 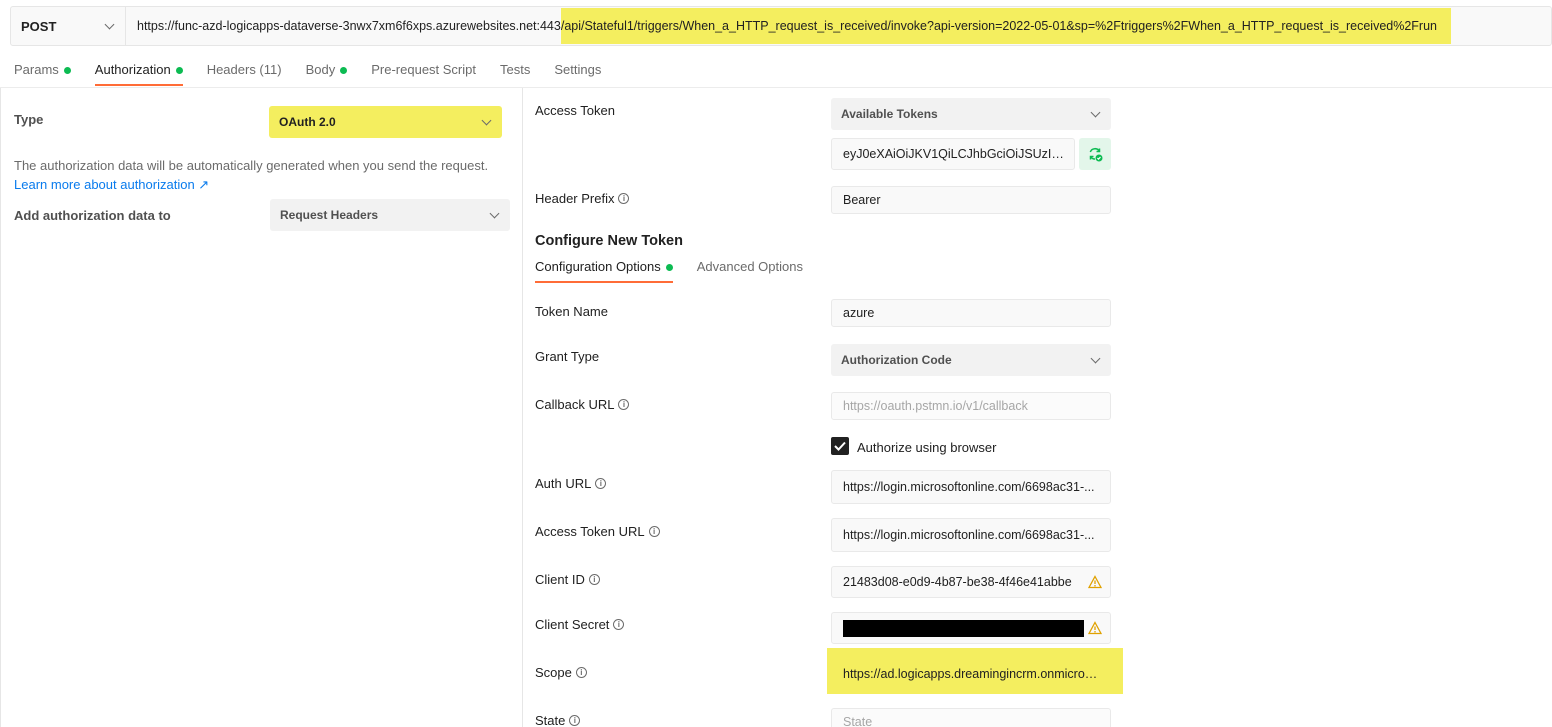 I want to click on available-tokens-select: Available Tokens, so click(x=971, y=114).